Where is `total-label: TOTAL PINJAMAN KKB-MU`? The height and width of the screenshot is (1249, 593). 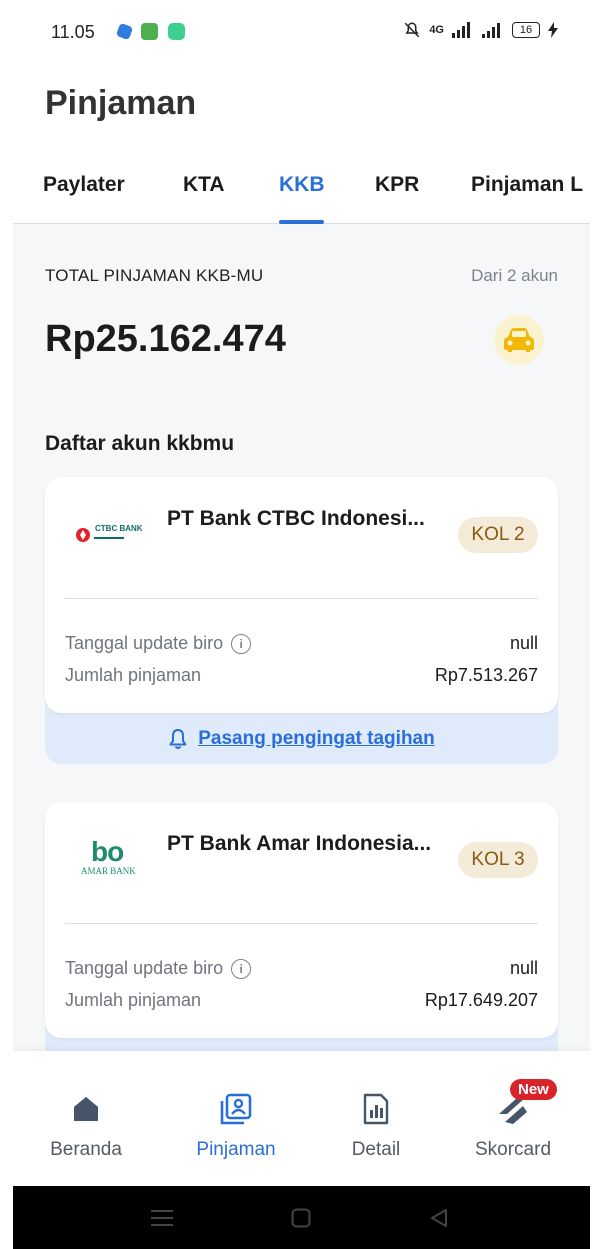 total-label: TOTAL PINJAMAN KKB-MU is located at coordinates (154, 275).